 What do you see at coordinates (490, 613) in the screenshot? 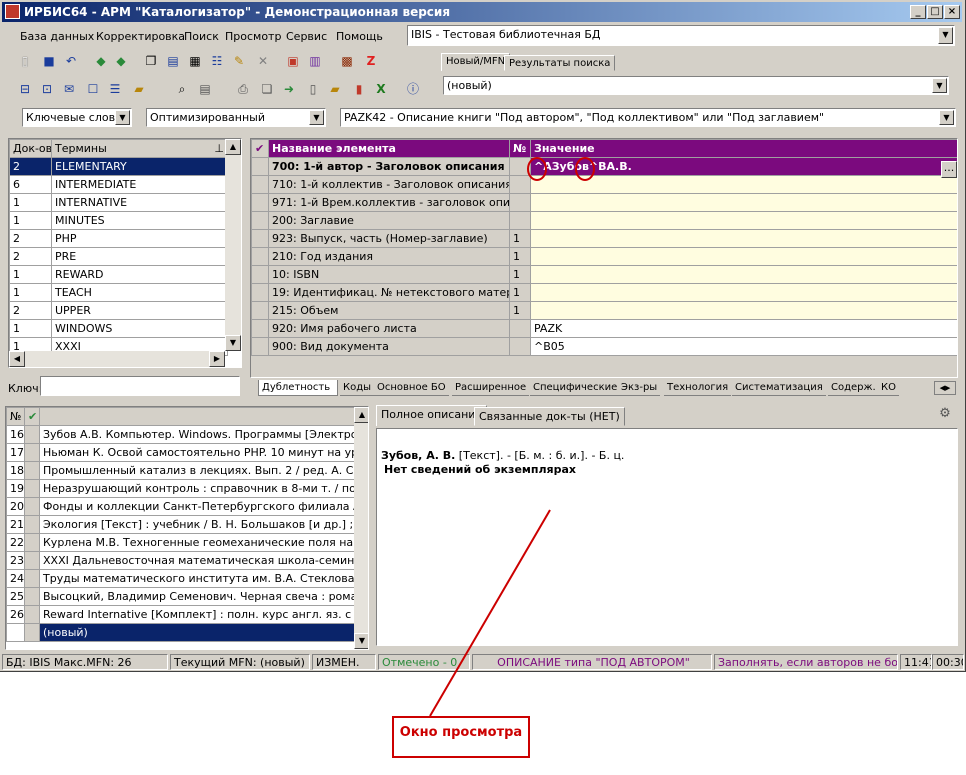
I see `callout-arrow-line` at bounding box center [490, 613].